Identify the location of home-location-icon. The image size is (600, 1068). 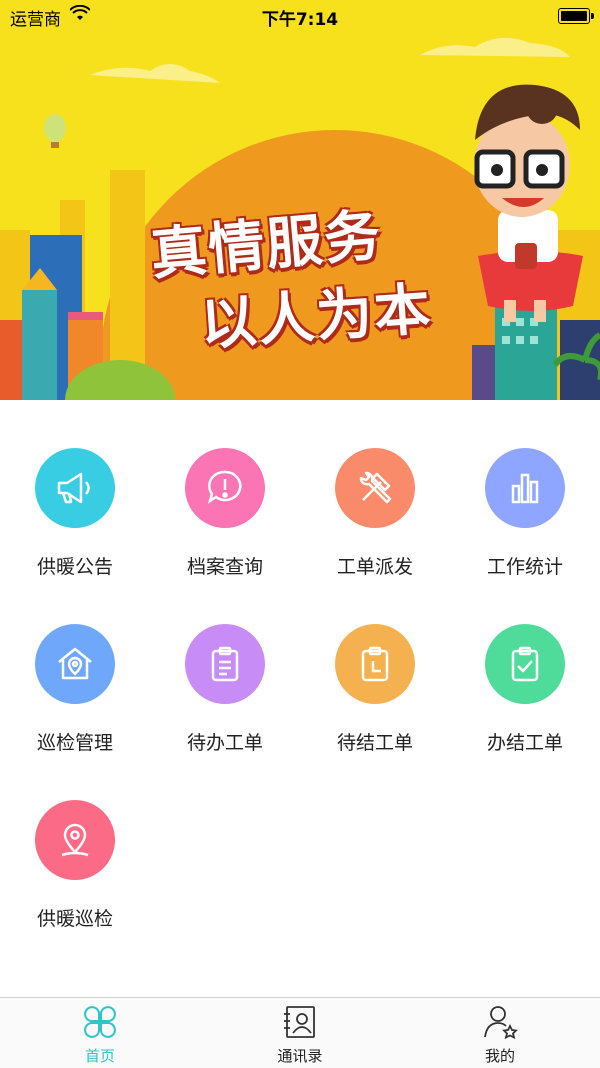
(75, 664).